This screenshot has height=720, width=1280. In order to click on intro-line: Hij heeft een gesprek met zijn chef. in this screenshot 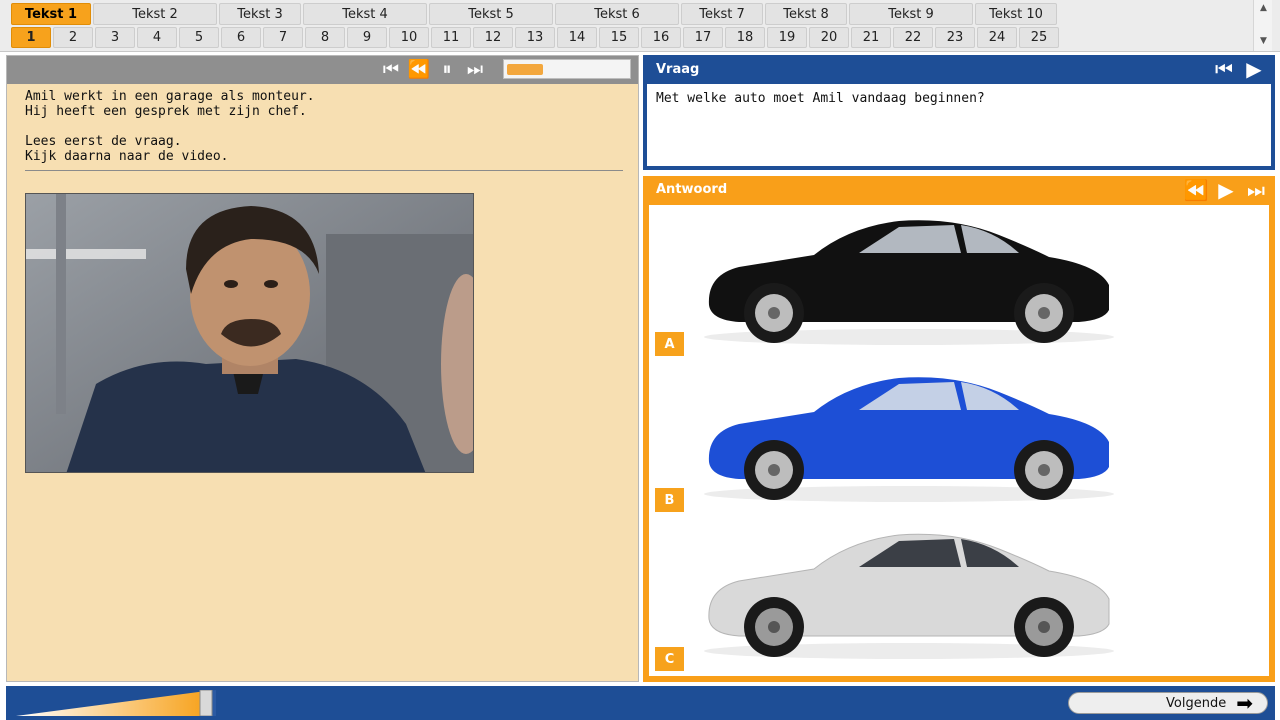, I will do `click(166, 111)`.